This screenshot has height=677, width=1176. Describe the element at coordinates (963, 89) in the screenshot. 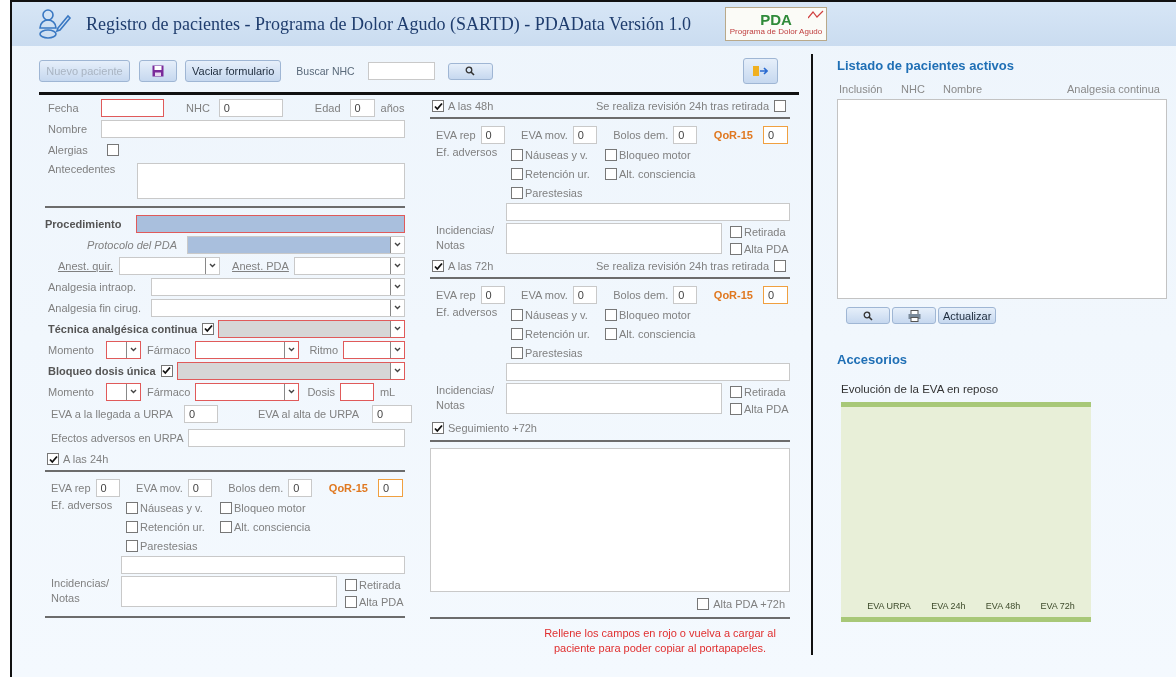

I see `column-header: Nombre` at that location.